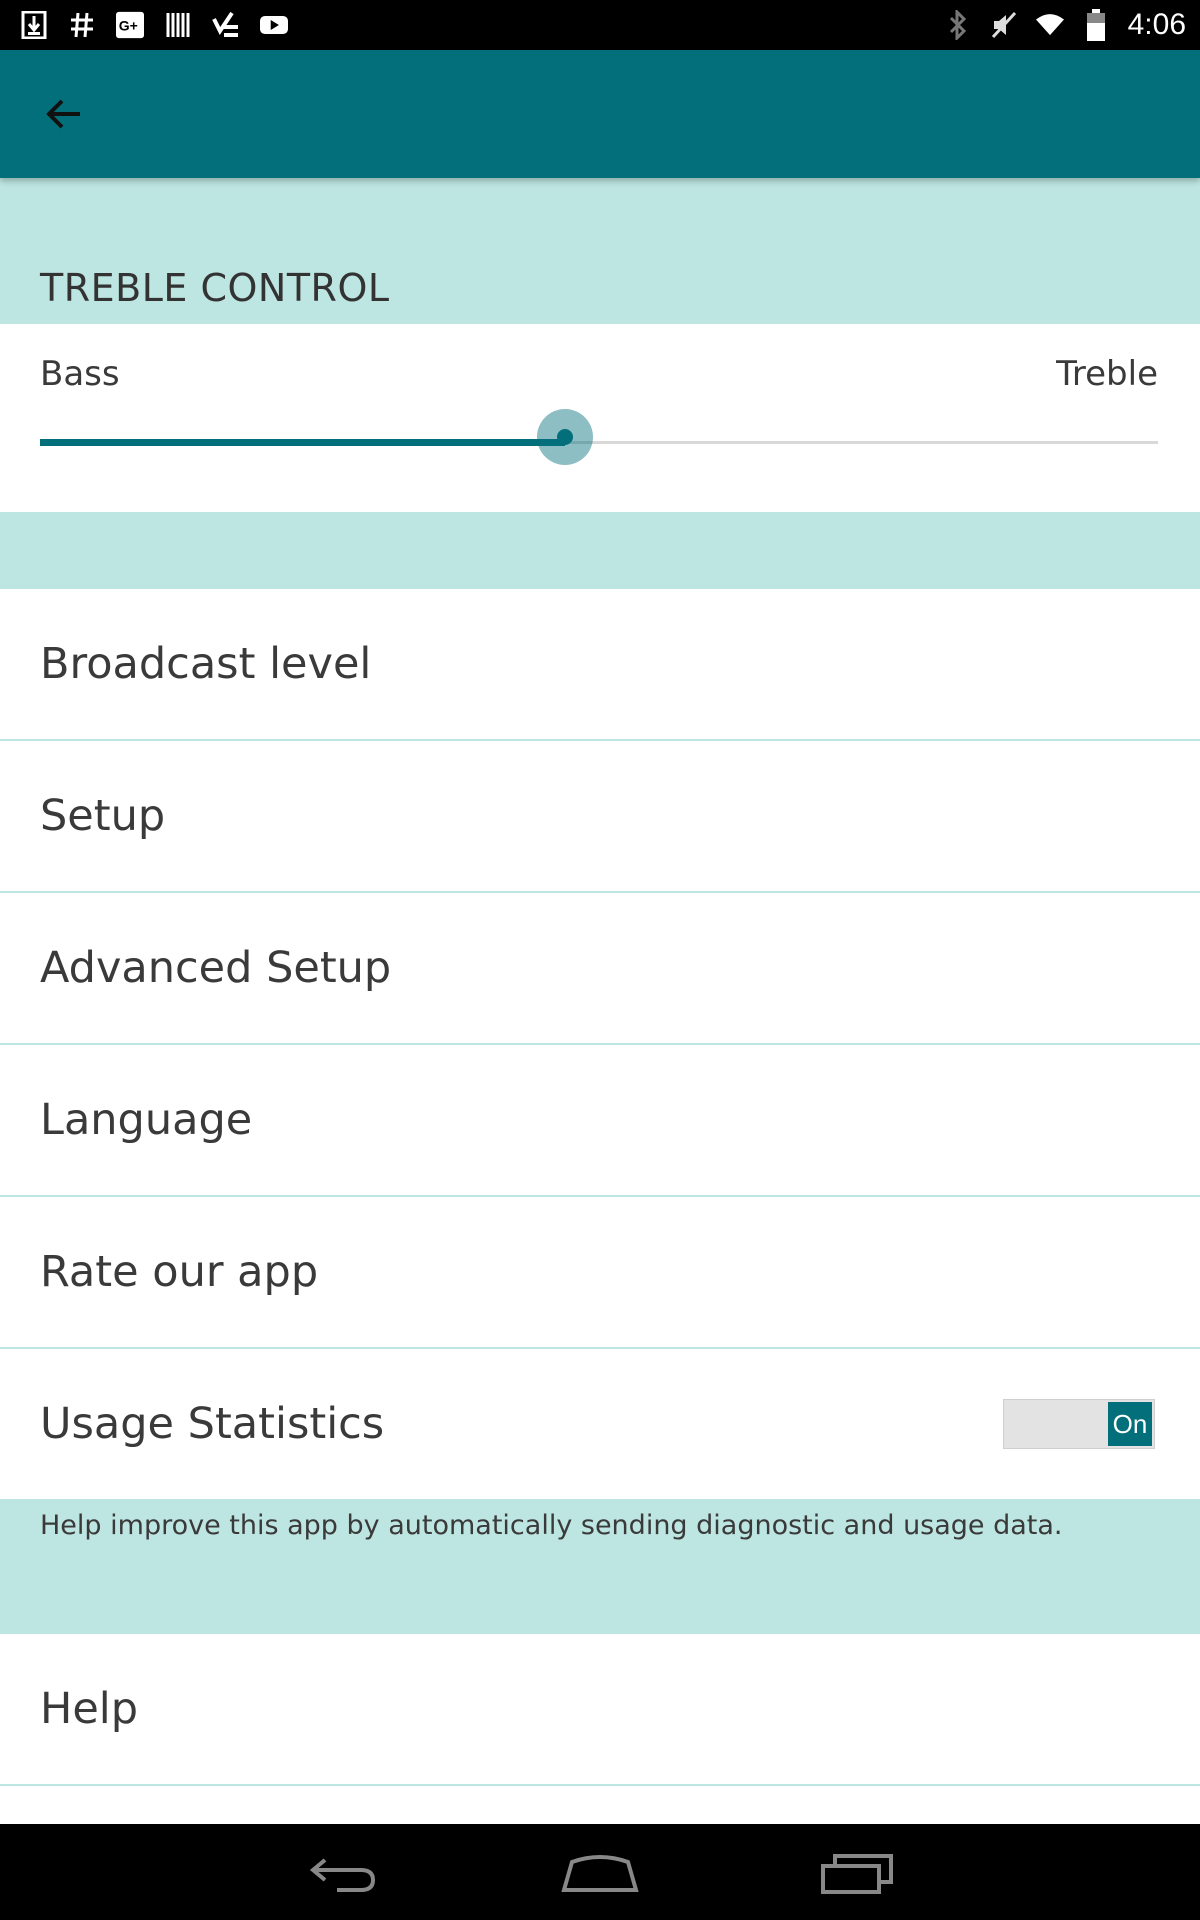  What do you see at coordinates (600, 817) in the screenshot?
I see `menu-item-setup: Setup` at bounding box center [600, 817].